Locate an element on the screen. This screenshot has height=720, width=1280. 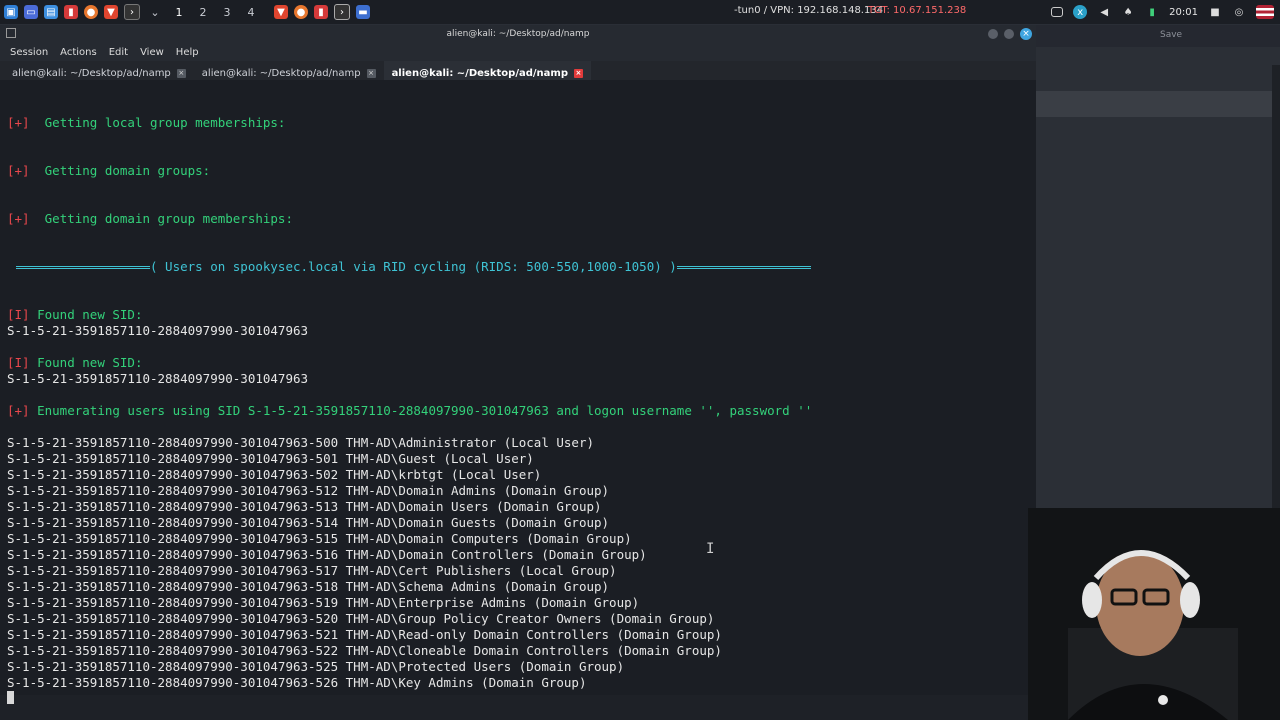
clock: 20:01 is located at coordinates (1183, 12).